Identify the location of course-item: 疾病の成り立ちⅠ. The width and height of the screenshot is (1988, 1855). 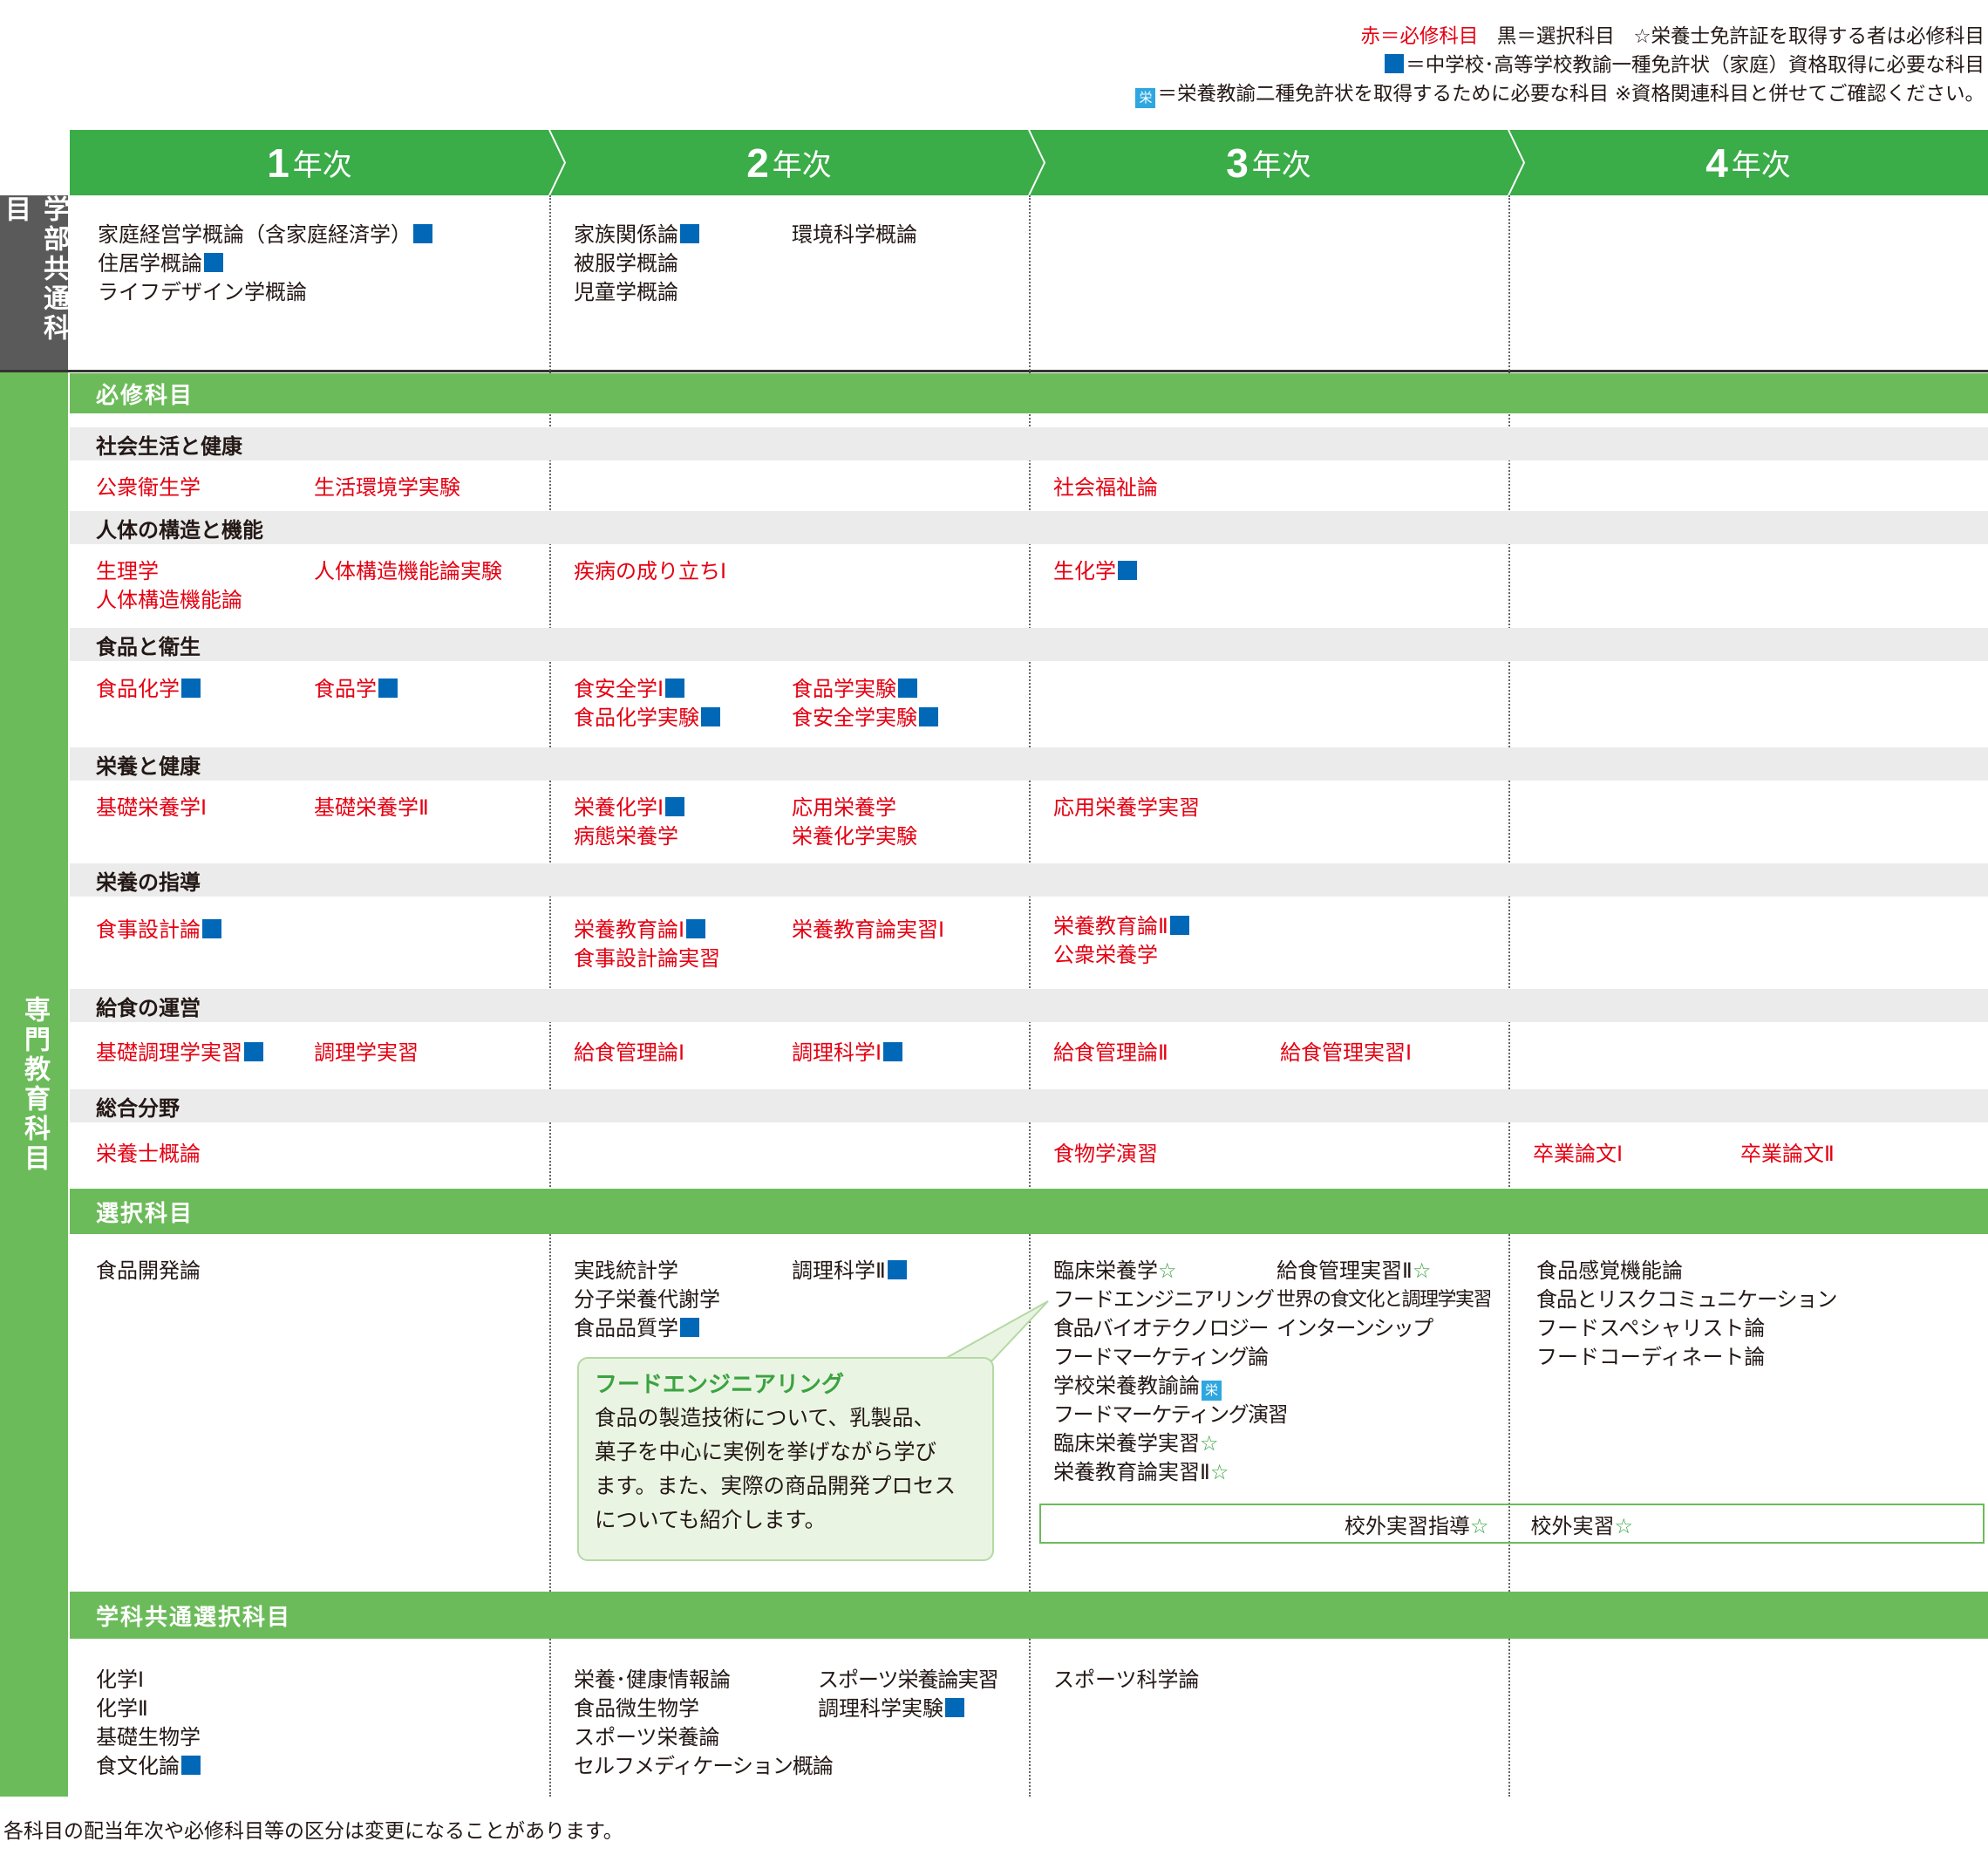
(650, 571).